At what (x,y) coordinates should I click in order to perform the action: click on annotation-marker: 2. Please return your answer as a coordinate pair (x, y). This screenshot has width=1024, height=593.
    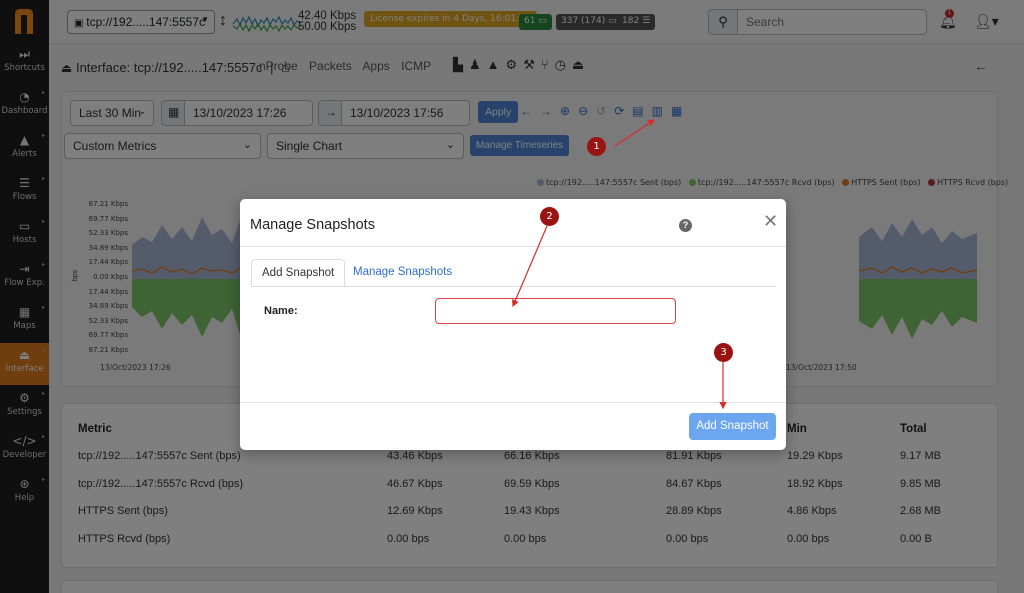
    Looking at the image, I should click on (549, 216).